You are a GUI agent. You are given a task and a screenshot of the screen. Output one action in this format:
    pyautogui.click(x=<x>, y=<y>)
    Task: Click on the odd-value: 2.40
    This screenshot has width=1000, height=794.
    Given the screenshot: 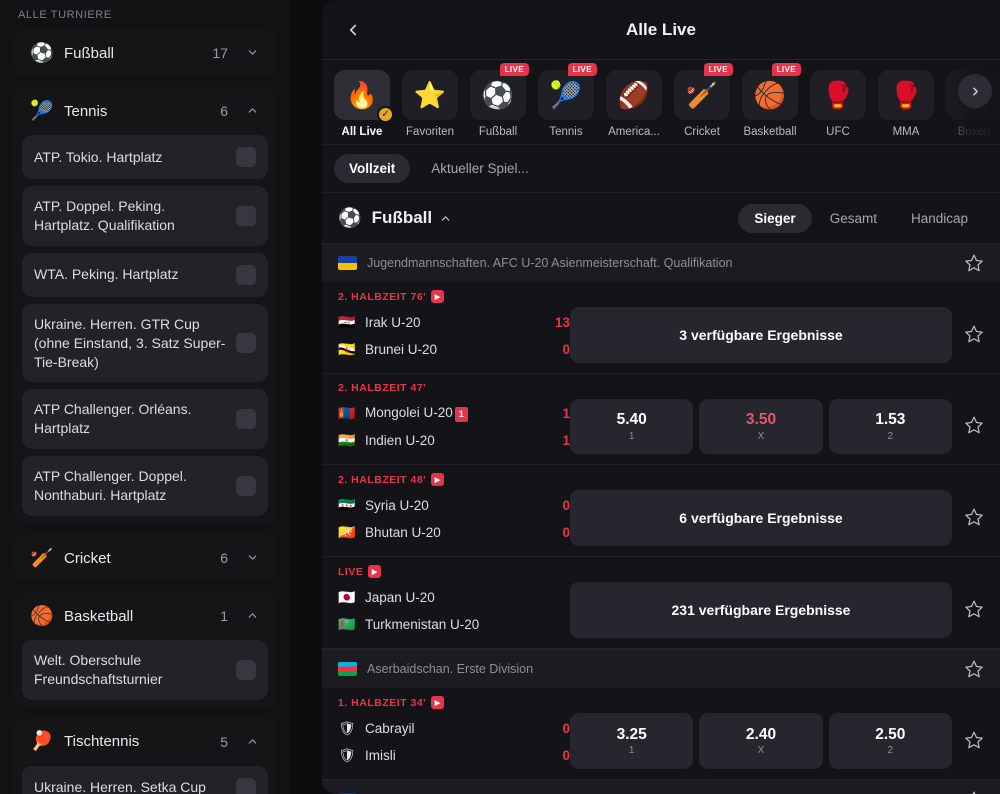 What is the action you would take?
    pyautogui.click(x=761, y=734)
    